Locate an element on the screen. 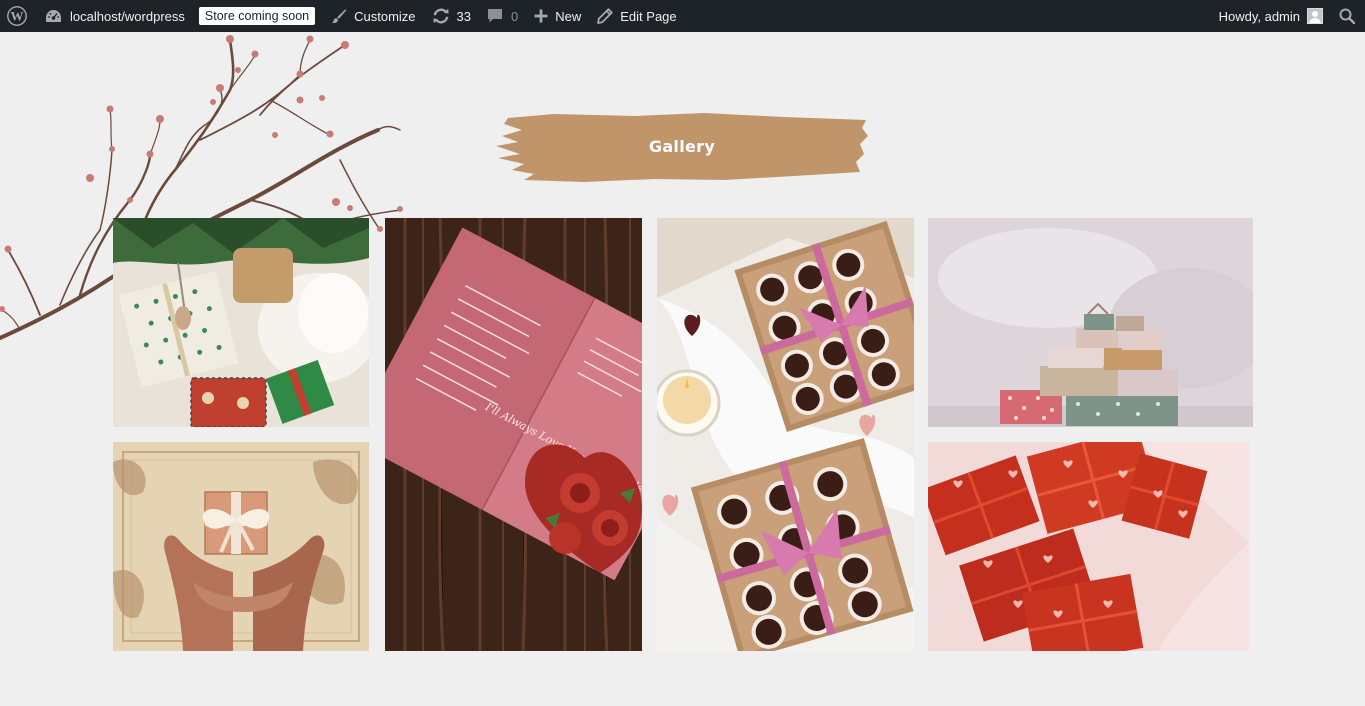  plus-icon is located at coordinates (541, 16).